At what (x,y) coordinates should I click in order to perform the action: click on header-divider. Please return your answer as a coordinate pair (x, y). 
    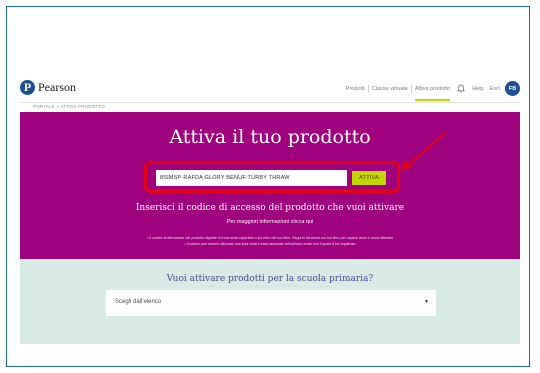
    Looking at the image, I should click on (270, 102).